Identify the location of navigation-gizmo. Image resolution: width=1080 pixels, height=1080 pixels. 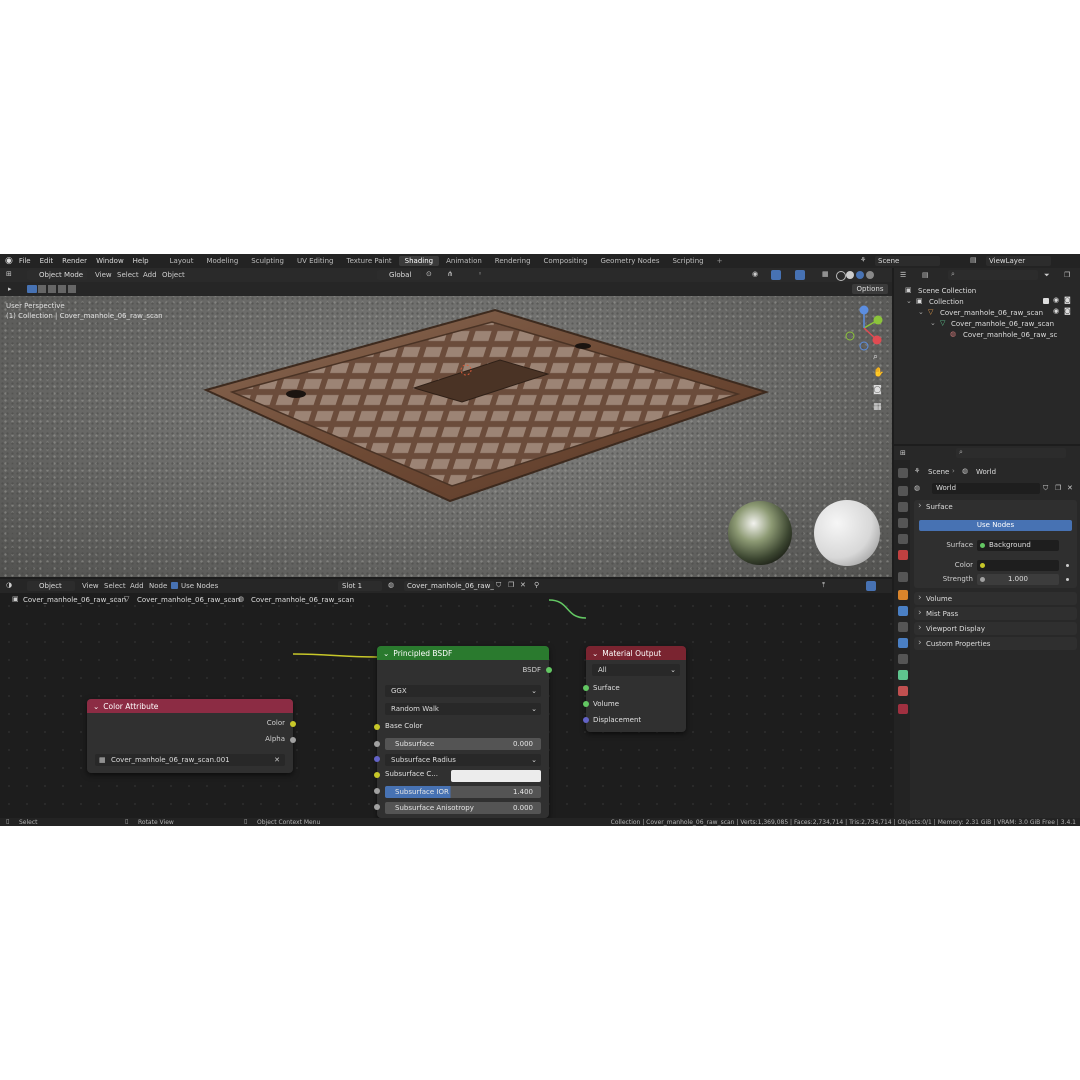
(865, 329).